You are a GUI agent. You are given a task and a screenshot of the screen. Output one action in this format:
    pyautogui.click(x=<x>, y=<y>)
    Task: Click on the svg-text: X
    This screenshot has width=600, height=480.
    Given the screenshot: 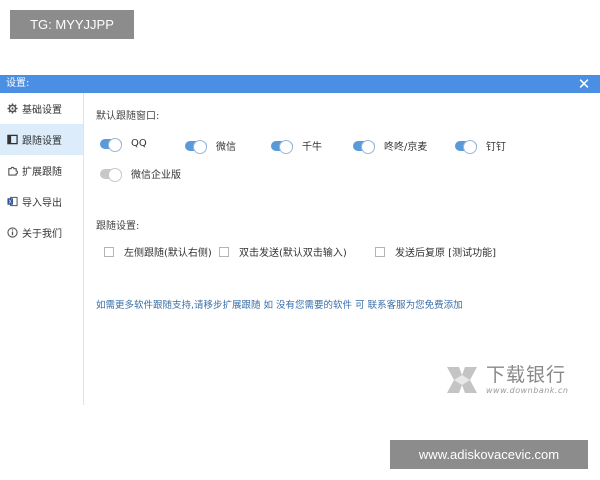 What is the action you would take?
    pyautogui.click(x=10, y=203)
    